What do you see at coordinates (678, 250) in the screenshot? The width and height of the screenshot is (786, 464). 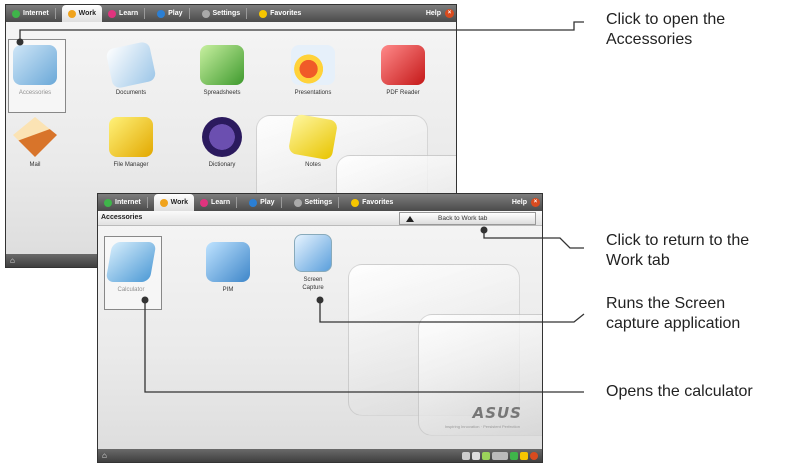 I see `callout-back: Click to return to the Work tab` at bounding box center [678, 250].